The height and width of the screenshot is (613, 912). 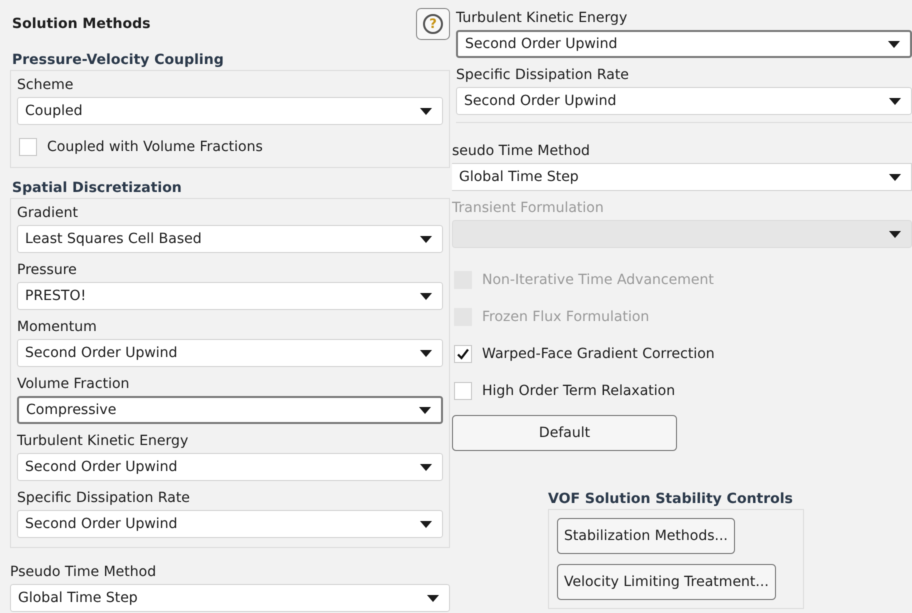 What do you see at coordinates (598, 354) in the screenshot?
I see `checkbox-label: Warped-Face Gradient Correction` at bounding box center [598, 354].